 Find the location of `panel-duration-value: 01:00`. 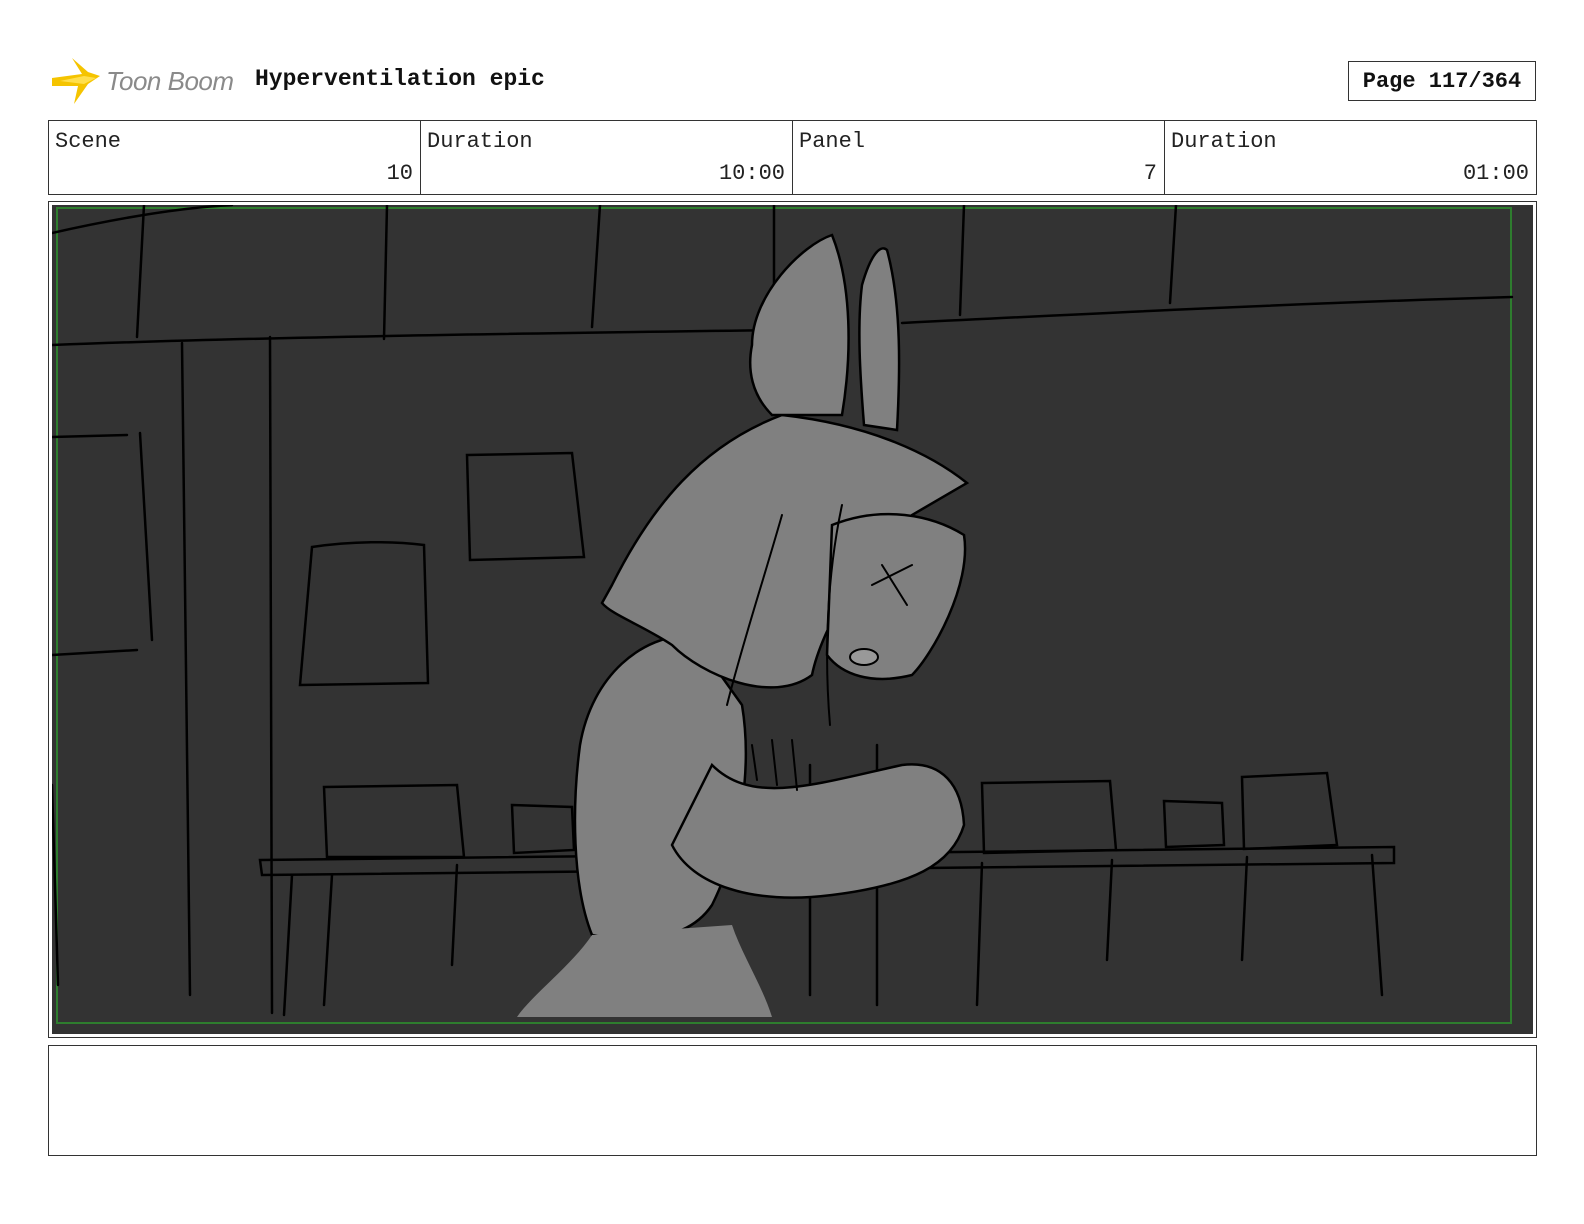

panel-duration-value: 01:00 is located at coordinates (1495, 173).